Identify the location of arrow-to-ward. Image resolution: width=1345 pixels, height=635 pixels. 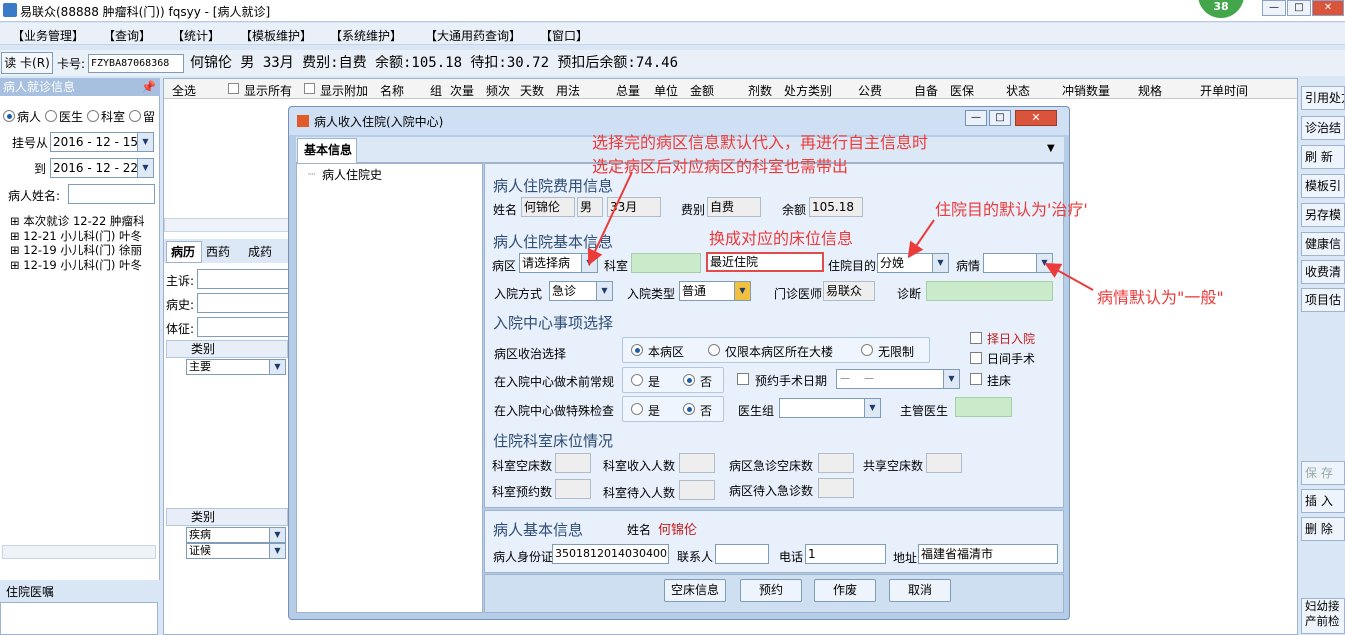
(610, 218).